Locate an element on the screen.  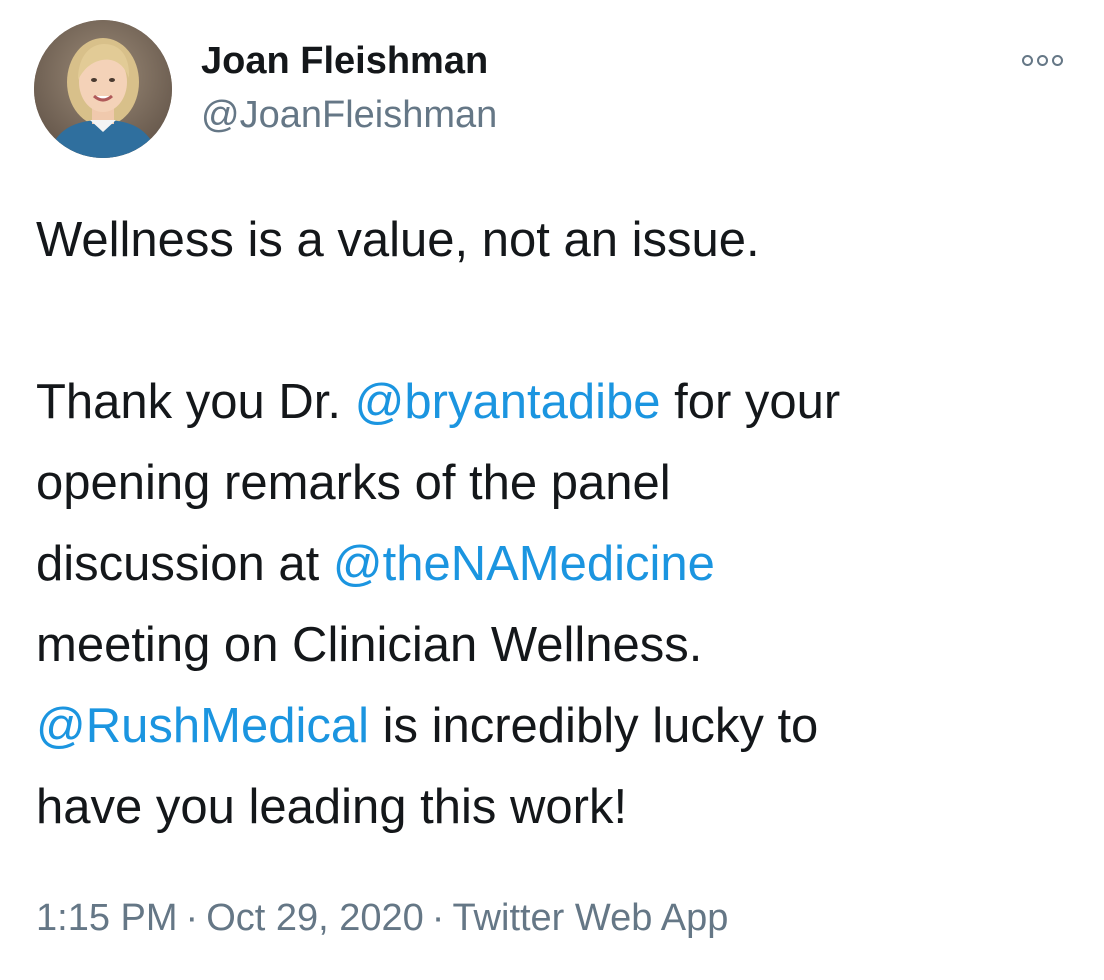
paragraph-break is located at coordinates (561, 321).